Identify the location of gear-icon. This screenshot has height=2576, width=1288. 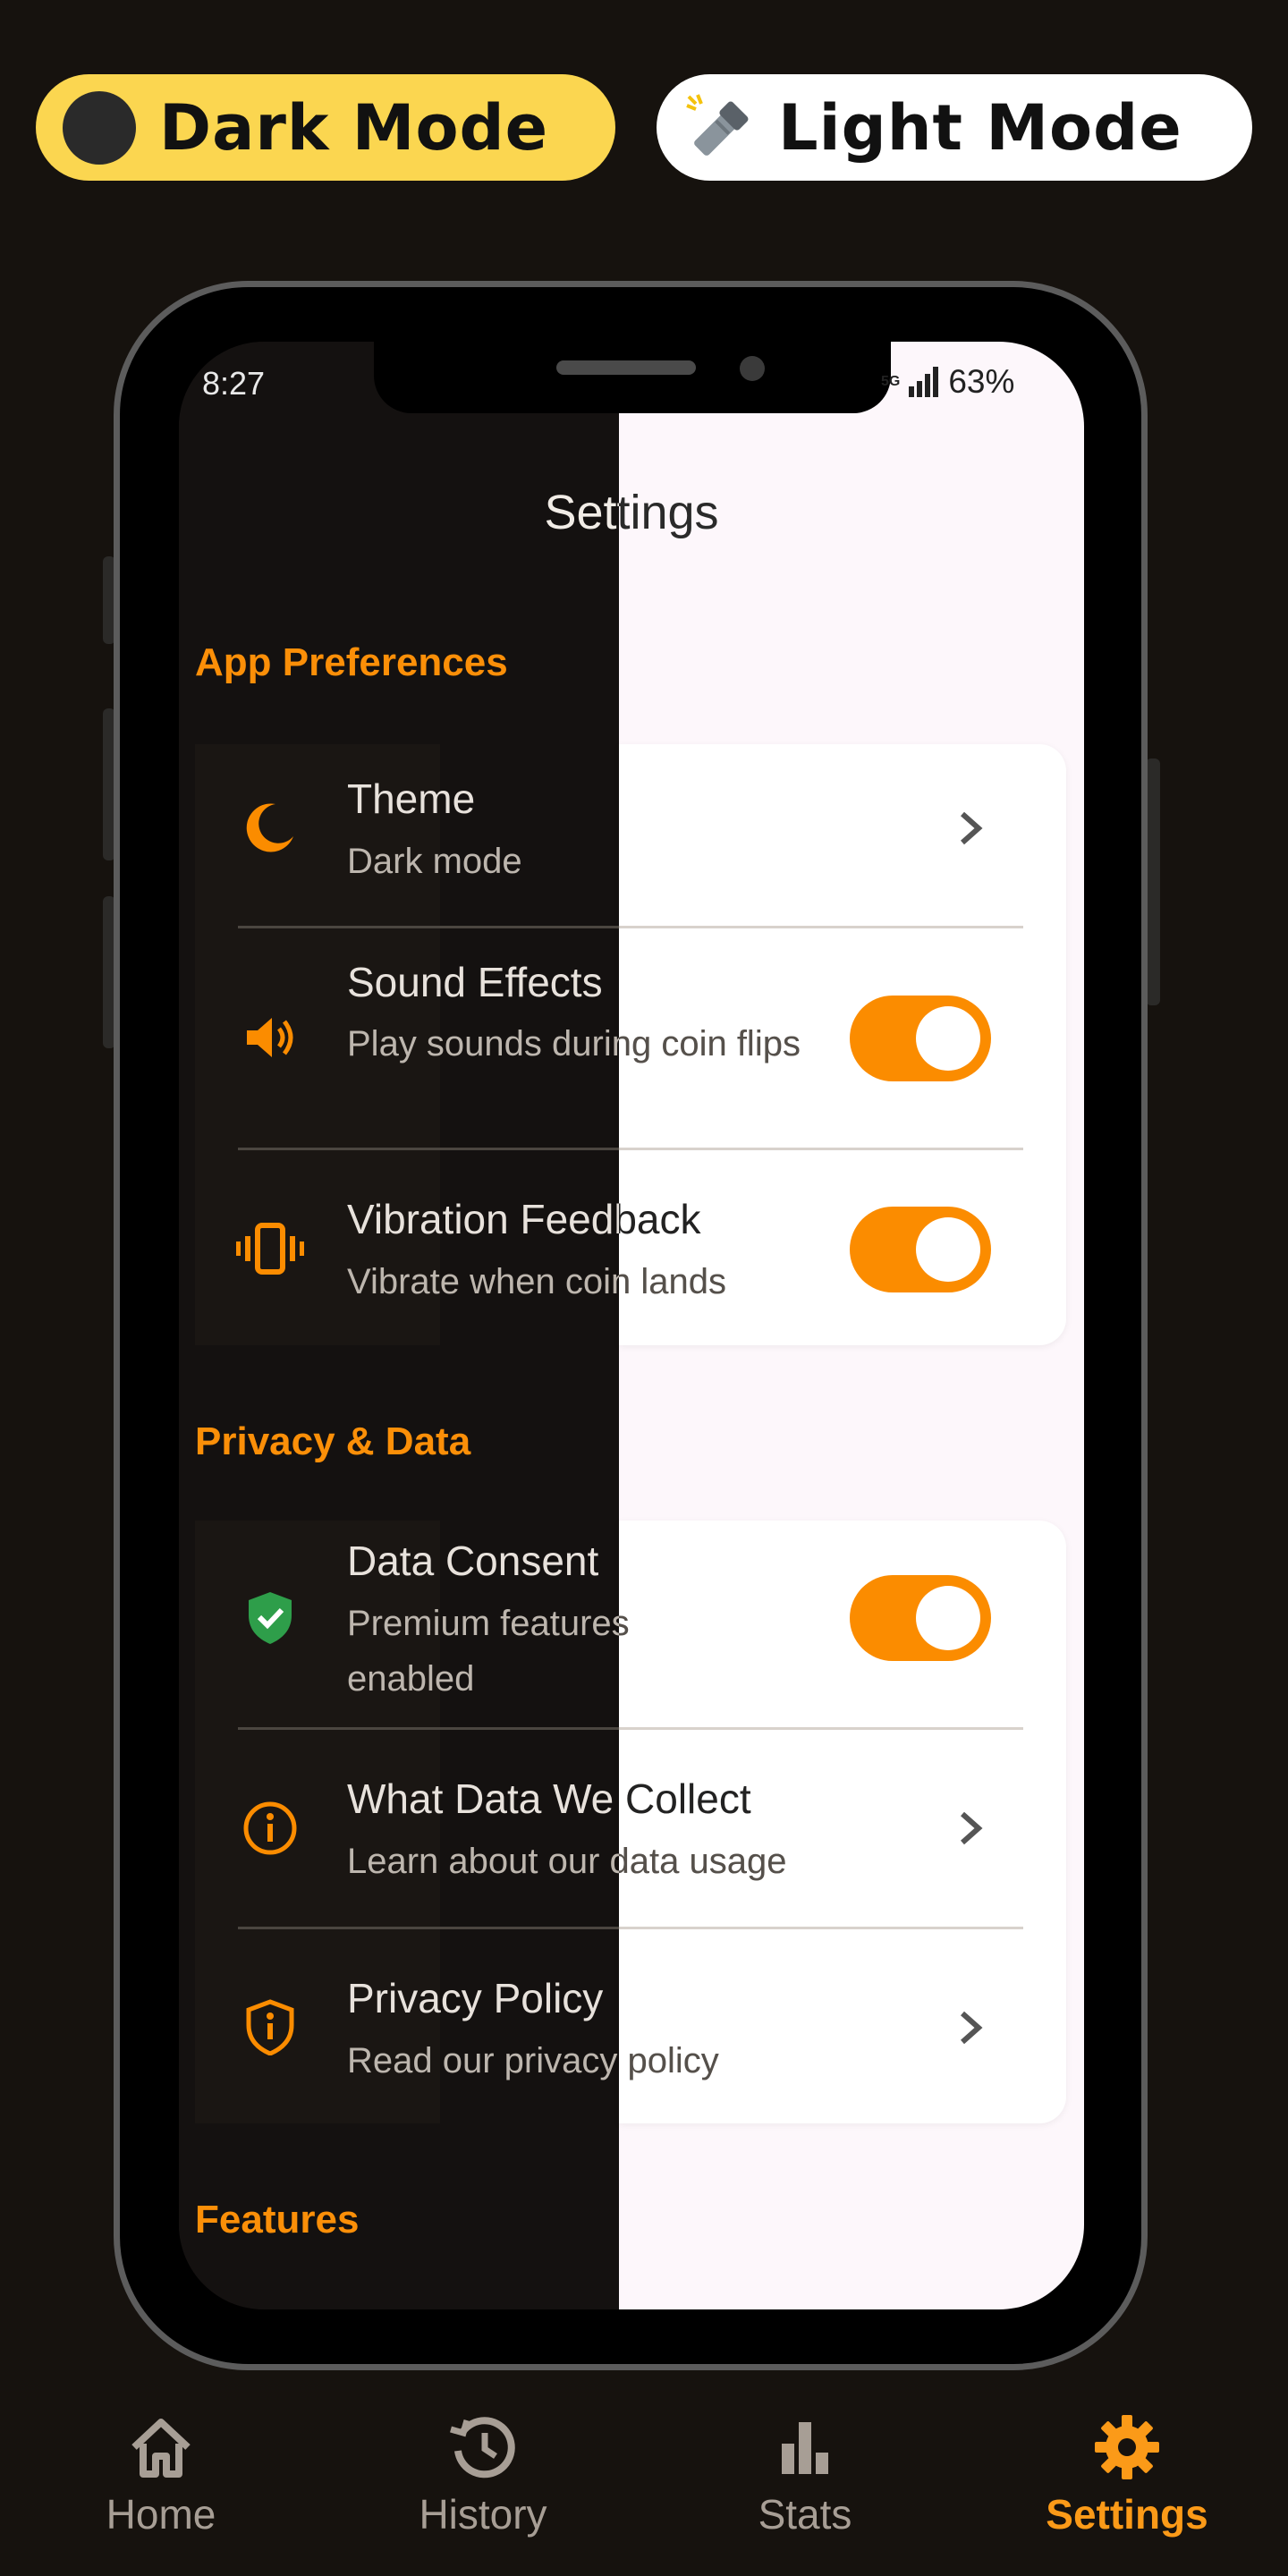
(1127, 2447).